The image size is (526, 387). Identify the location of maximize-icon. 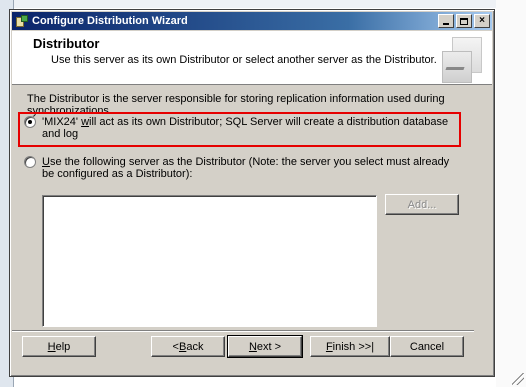
(464, 21).